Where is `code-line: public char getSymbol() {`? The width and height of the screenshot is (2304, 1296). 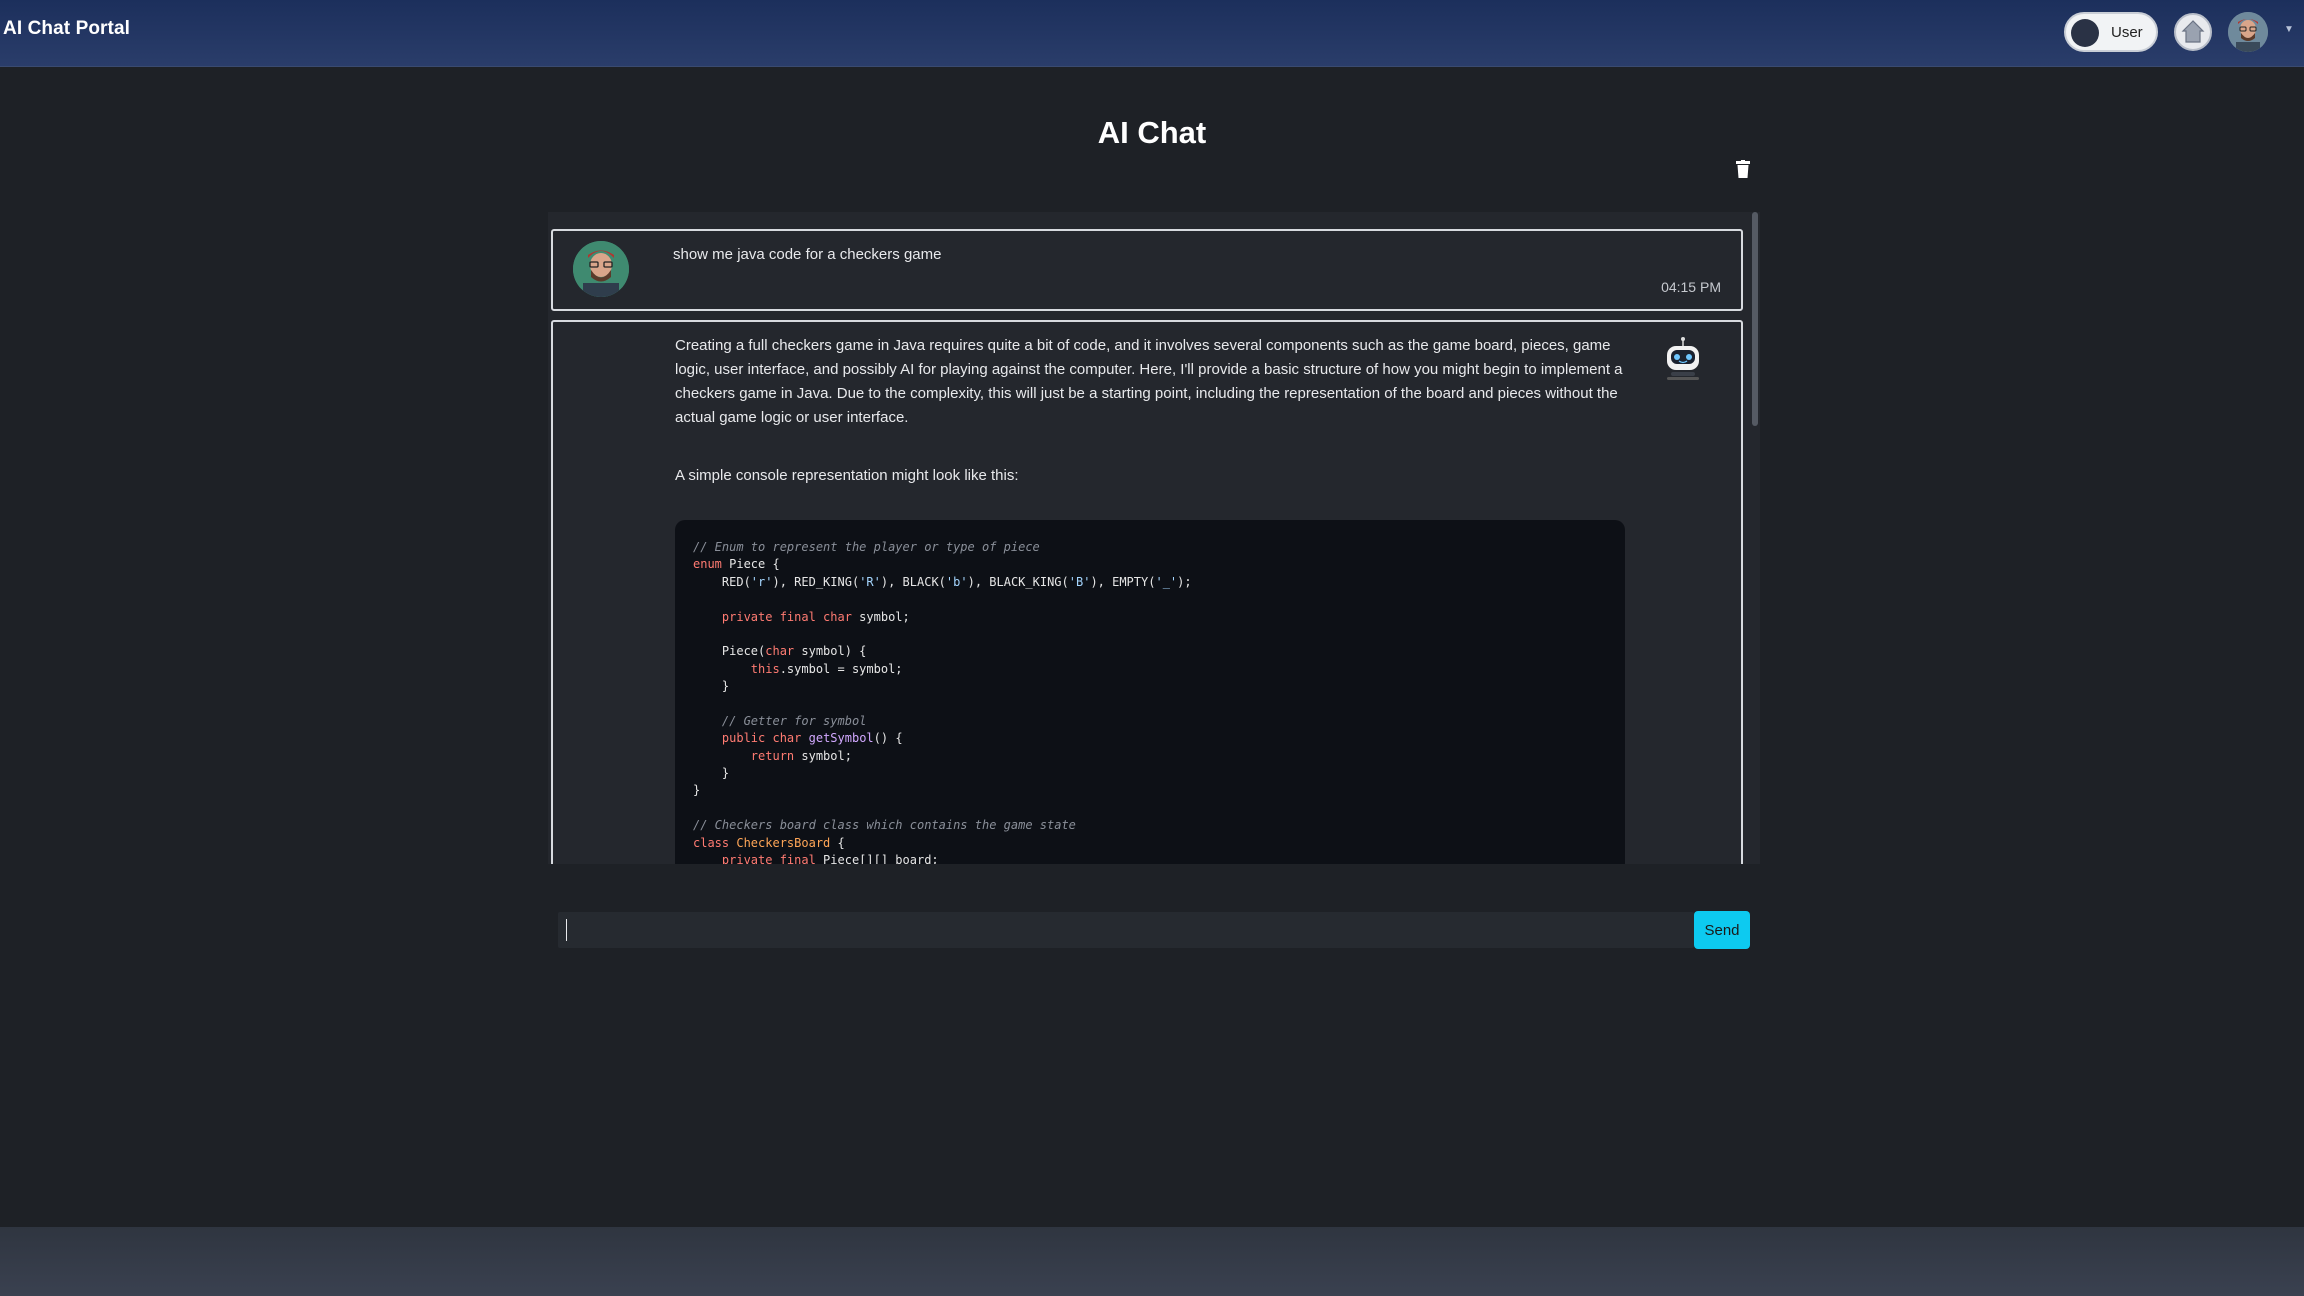
code-line: public char getSymbol() { is located at coordinates (812, 738).